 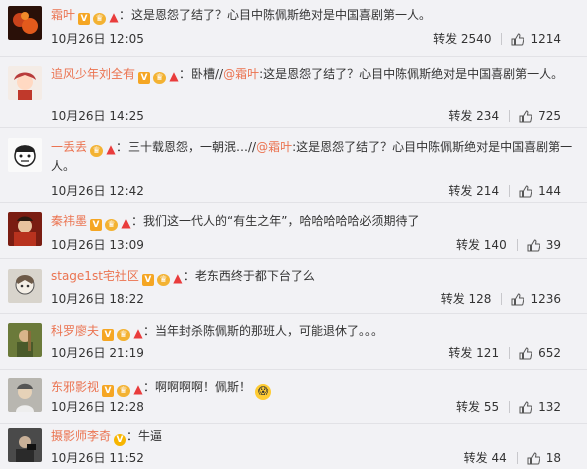 I want to click on timestamp: 10月26日 21:19, so click(x=97, y=353).